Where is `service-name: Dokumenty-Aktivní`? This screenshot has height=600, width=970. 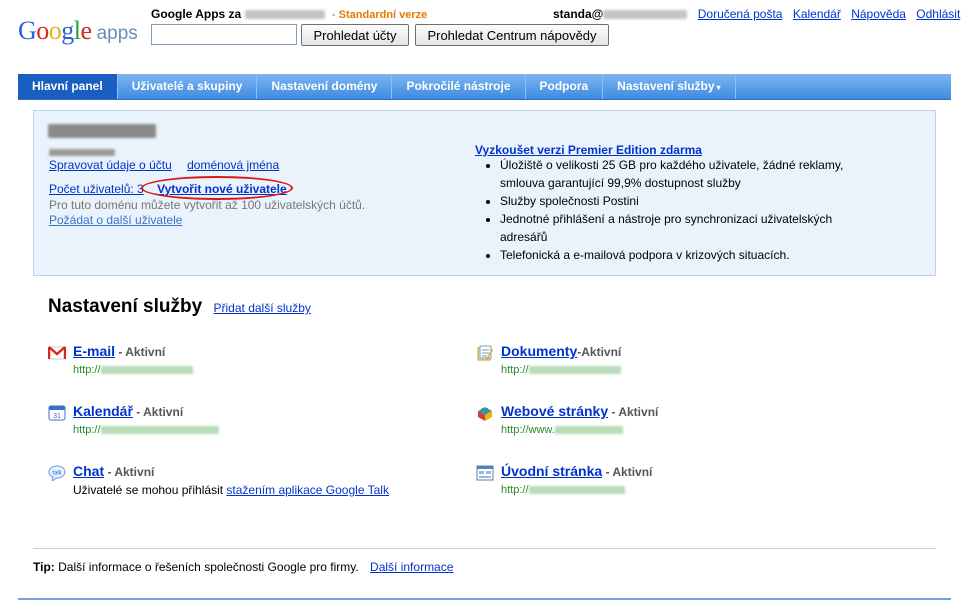 service-name: Dokumenty-Aktivní is located at coordinates (561, 351).